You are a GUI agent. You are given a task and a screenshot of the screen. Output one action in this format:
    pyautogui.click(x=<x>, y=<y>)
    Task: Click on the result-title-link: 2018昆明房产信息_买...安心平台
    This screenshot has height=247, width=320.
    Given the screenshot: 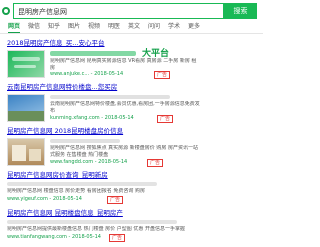 What is the action you would take?
    pyautogui.click(x=107, y=43)
    